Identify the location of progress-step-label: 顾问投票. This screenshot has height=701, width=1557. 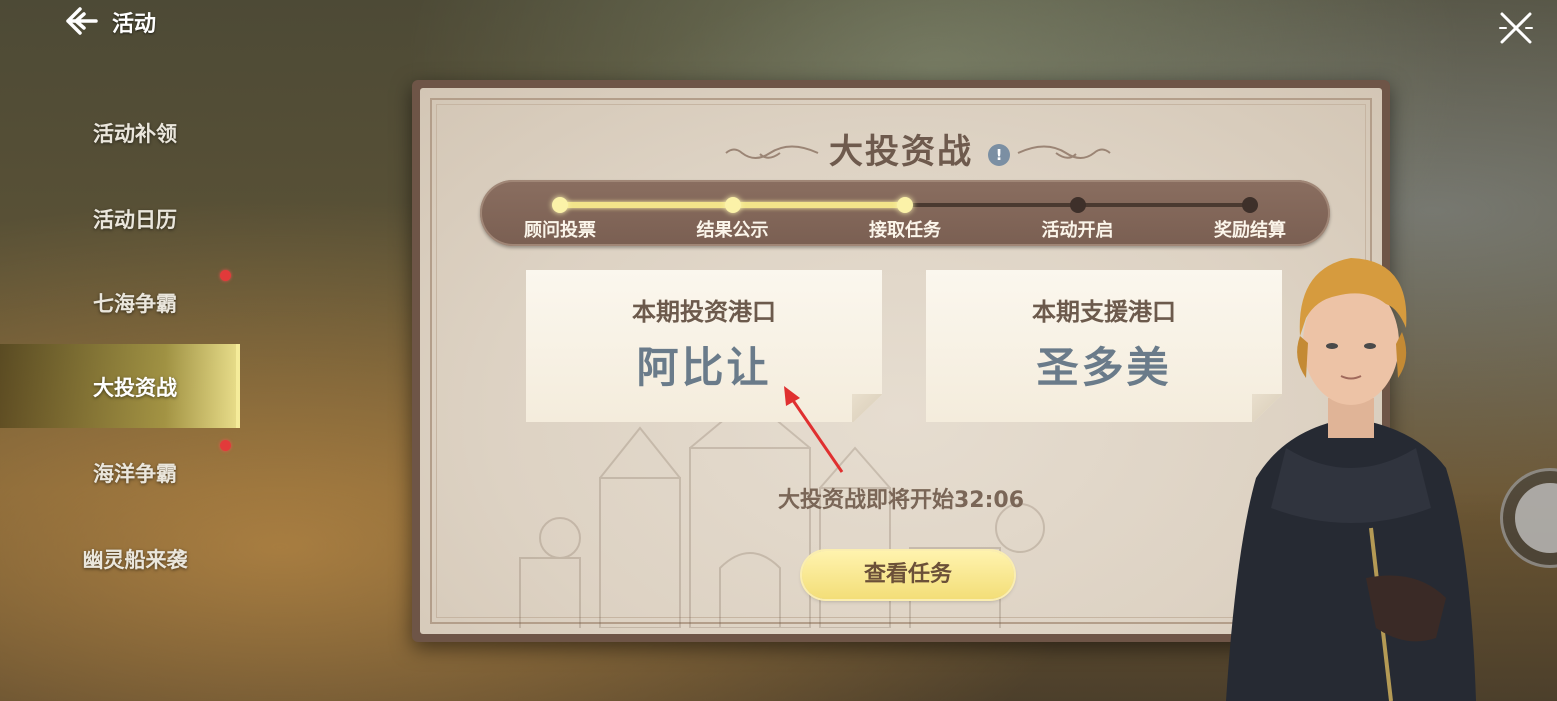
(560, 230).